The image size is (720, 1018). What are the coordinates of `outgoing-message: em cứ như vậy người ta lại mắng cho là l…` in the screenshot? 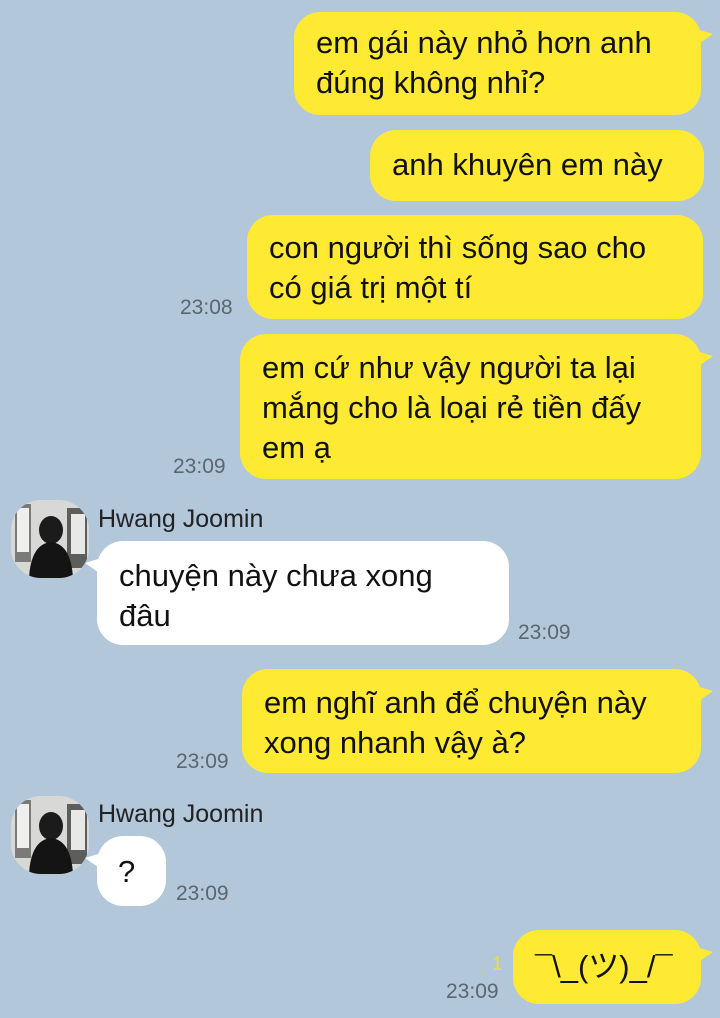 It's located at (476, 406).